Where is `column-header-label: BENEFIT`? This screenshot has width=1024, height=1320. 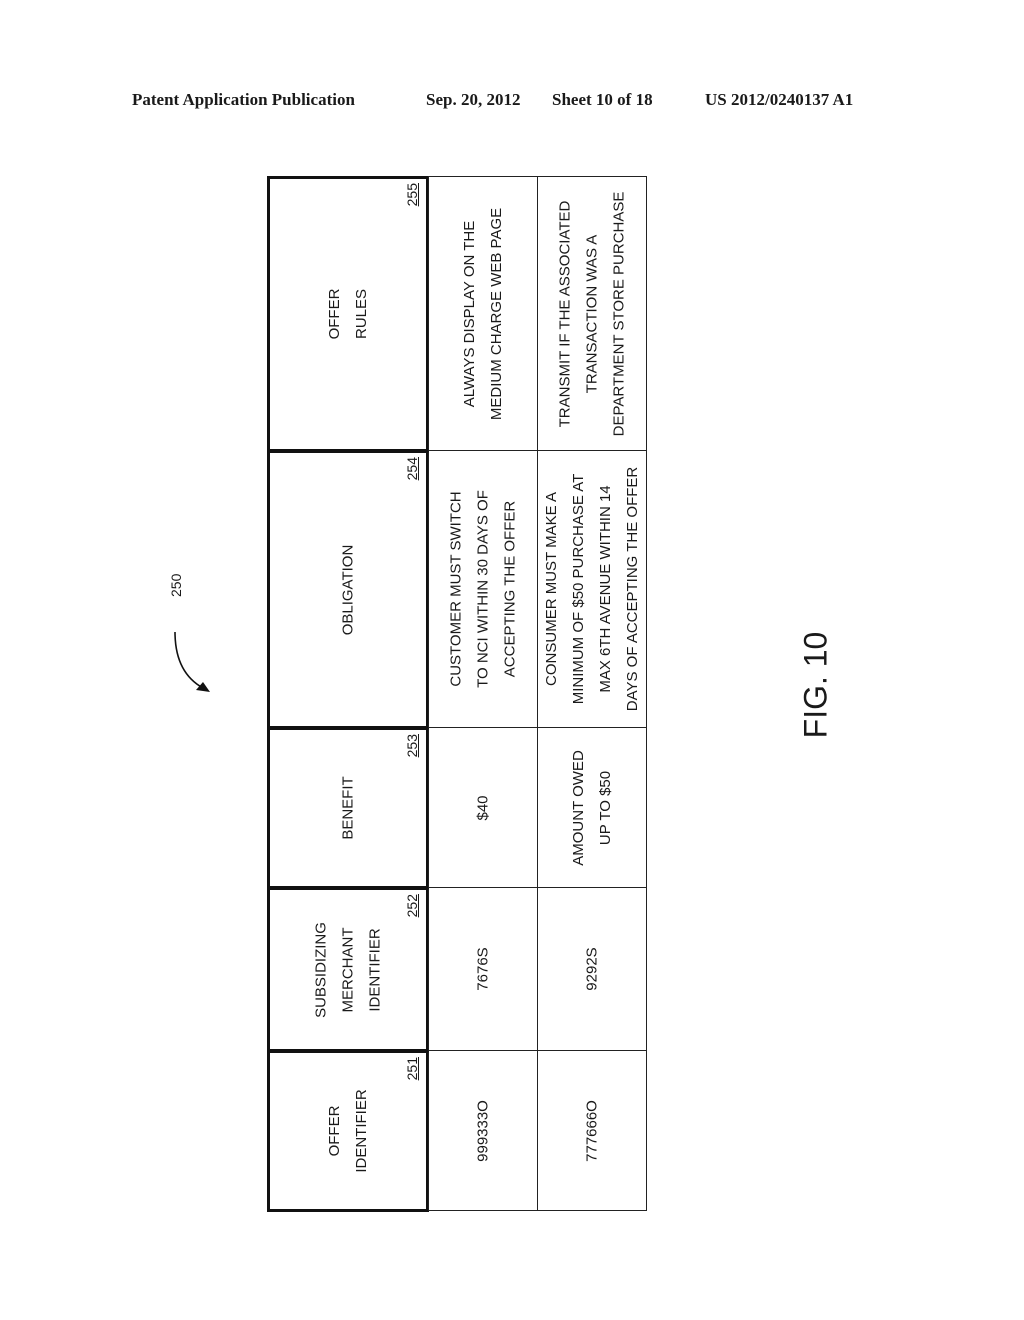 column-header-label: BENEFIT is located at coordinates (348, 807).